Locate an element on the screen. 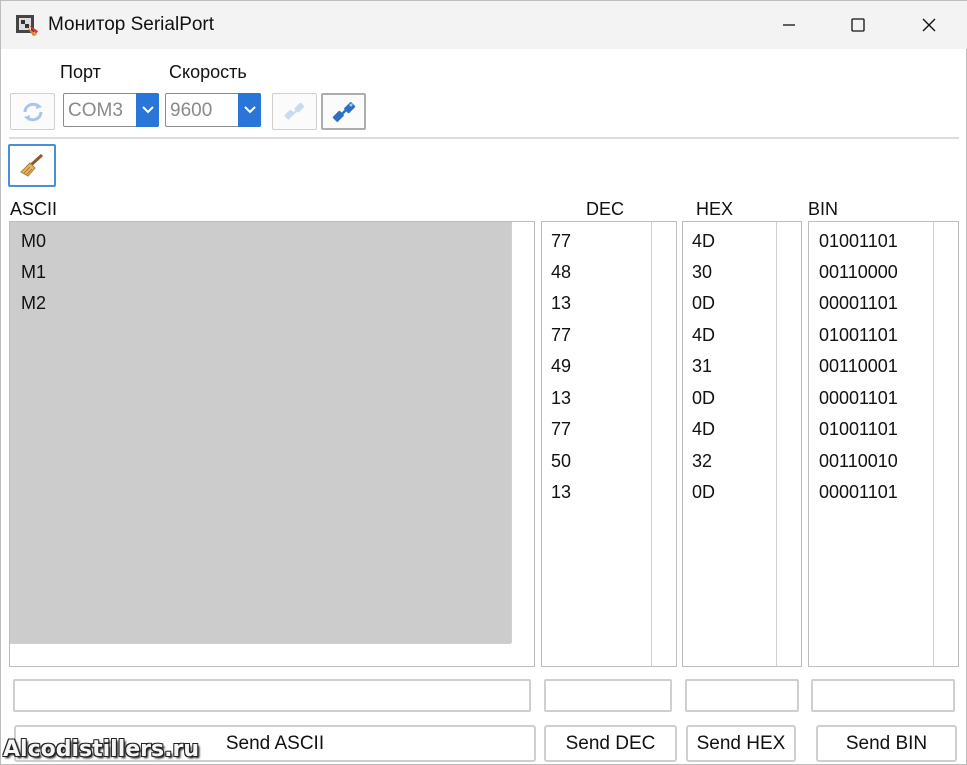 This screenshot has width=967, height=765. close-icon is located at coordinates (929, 25).